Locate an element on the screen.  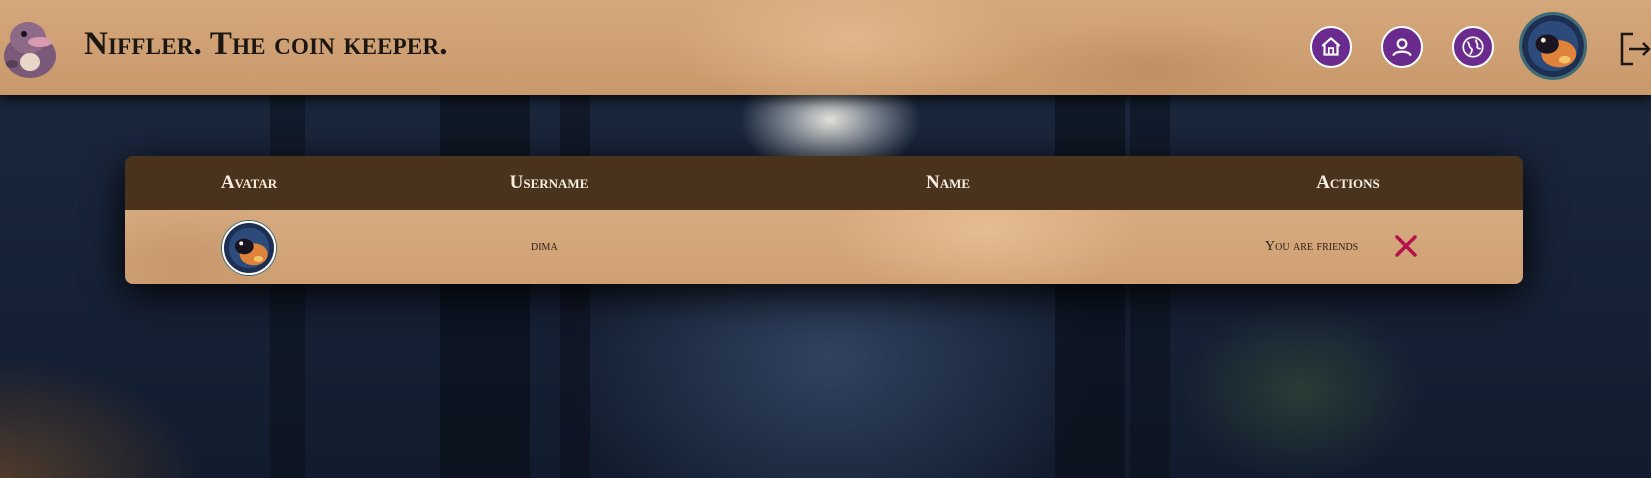
remove-friend-button is located at coordinates (1406, 246).